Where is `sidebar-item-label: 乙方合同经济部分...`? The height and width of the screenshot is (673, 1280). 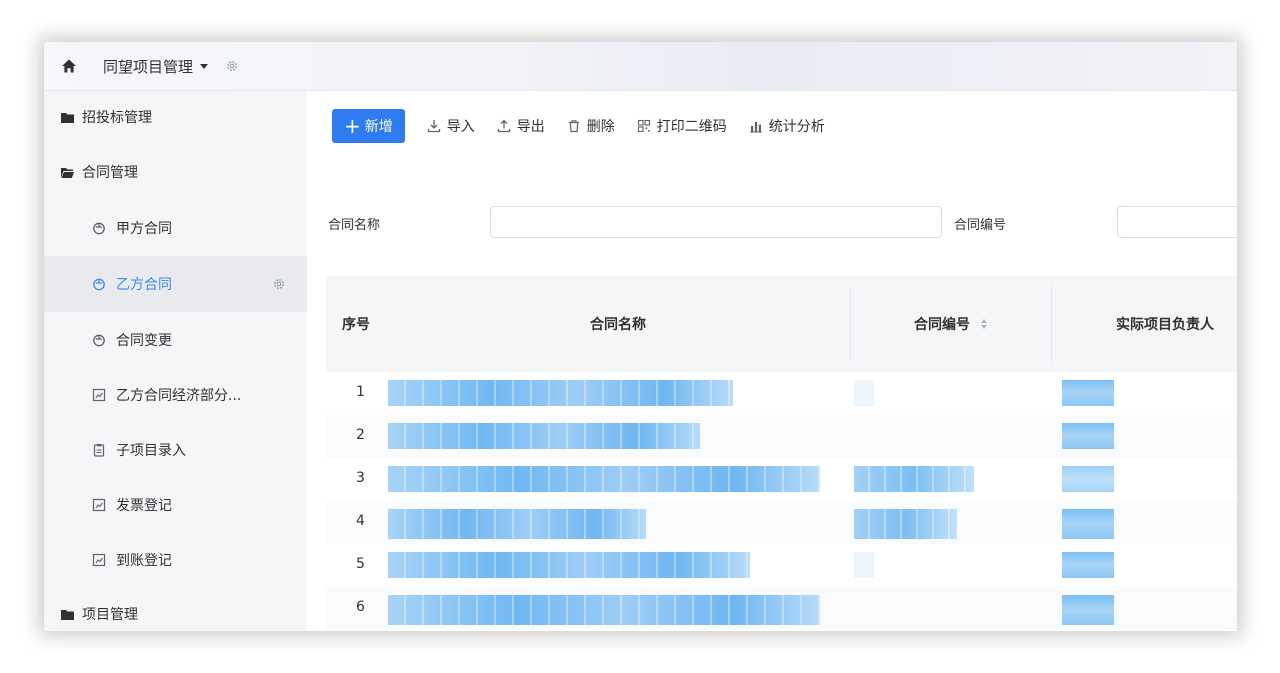 sidebar-item-label: 乙方合同经济部分... is located at coordinates (179, 396).